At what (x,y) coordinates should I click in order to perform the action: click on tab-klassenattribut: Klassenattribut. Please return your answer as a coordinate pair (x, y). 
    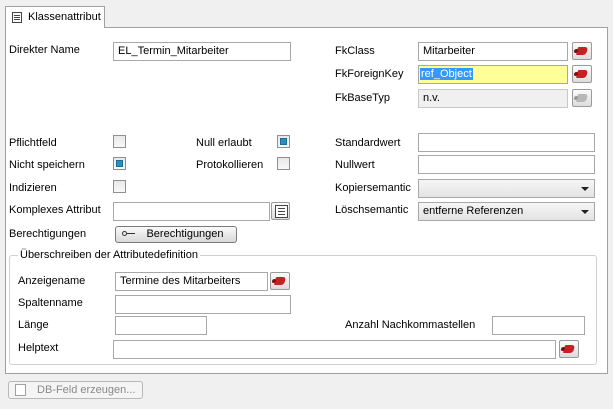
    Looking at the image, I should click on (55, 17).